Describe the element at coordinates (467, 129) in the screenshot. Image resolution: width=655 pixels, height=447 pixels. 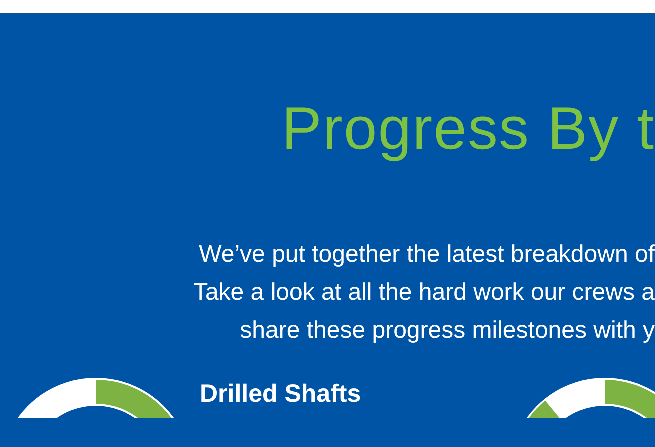
I see `page-title: Progress By t` at that location.